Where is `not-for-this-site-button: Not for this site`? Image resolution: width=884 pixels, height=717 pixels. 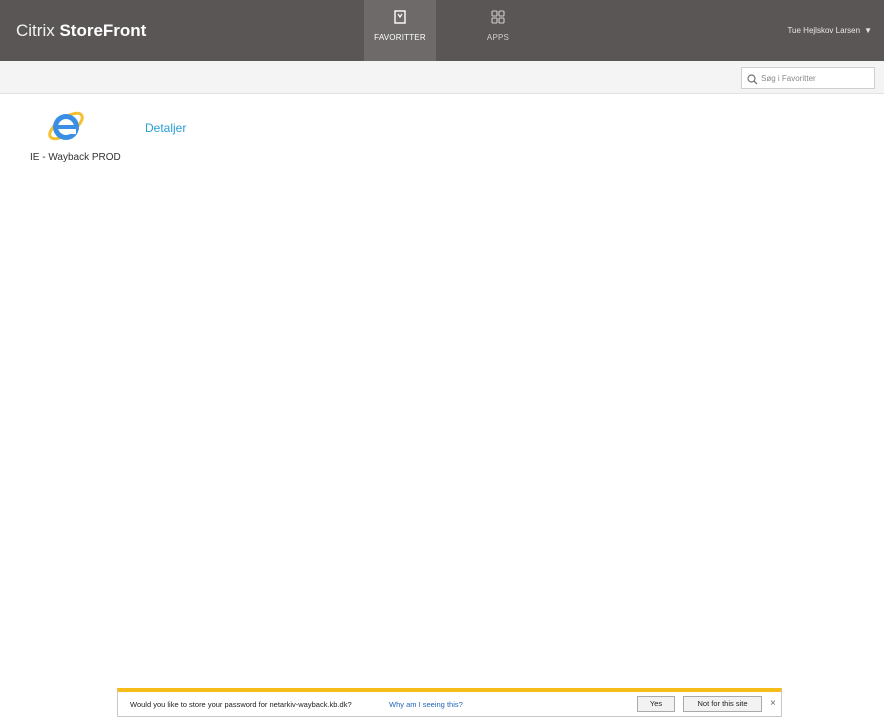 not-for-this-site-button: Not for this site is located at coordinates (722, 704).